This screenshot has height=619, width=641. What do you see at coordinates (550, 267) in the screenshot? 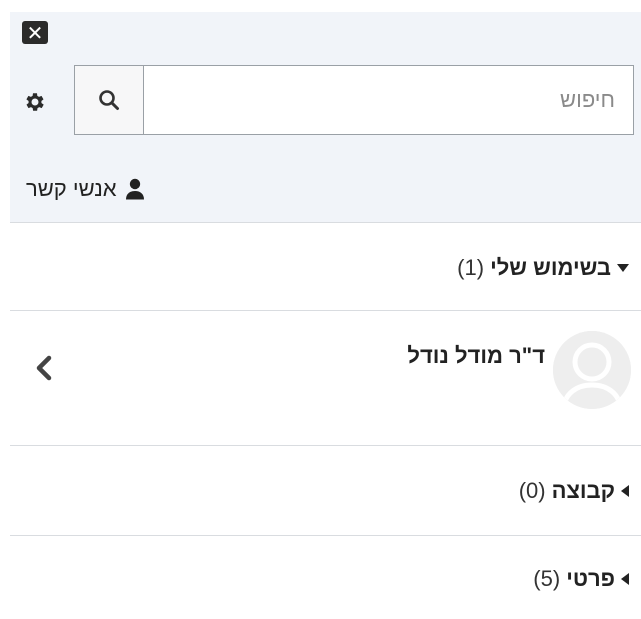
I see `section-title: בשימוש שלי` at bounding box center [550, 267].